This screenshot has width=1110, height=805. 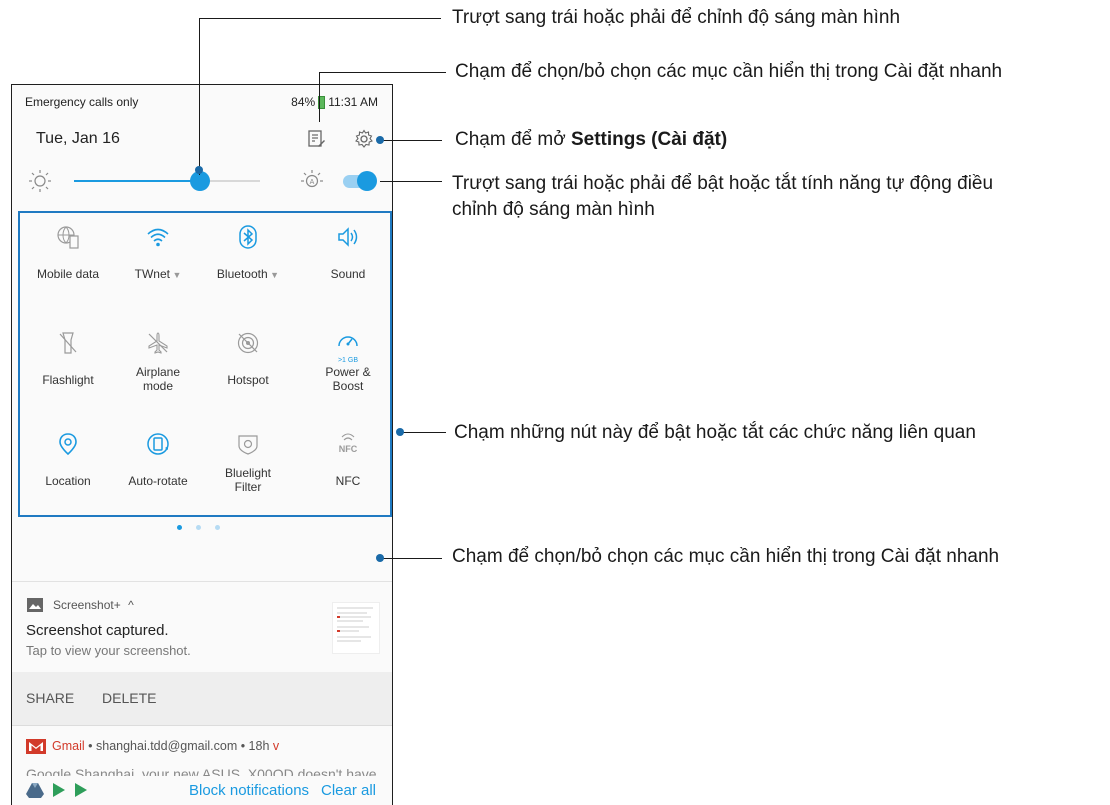 I want to click on notification-body: Tap to view your screenshot., so click(x=108, y=650).